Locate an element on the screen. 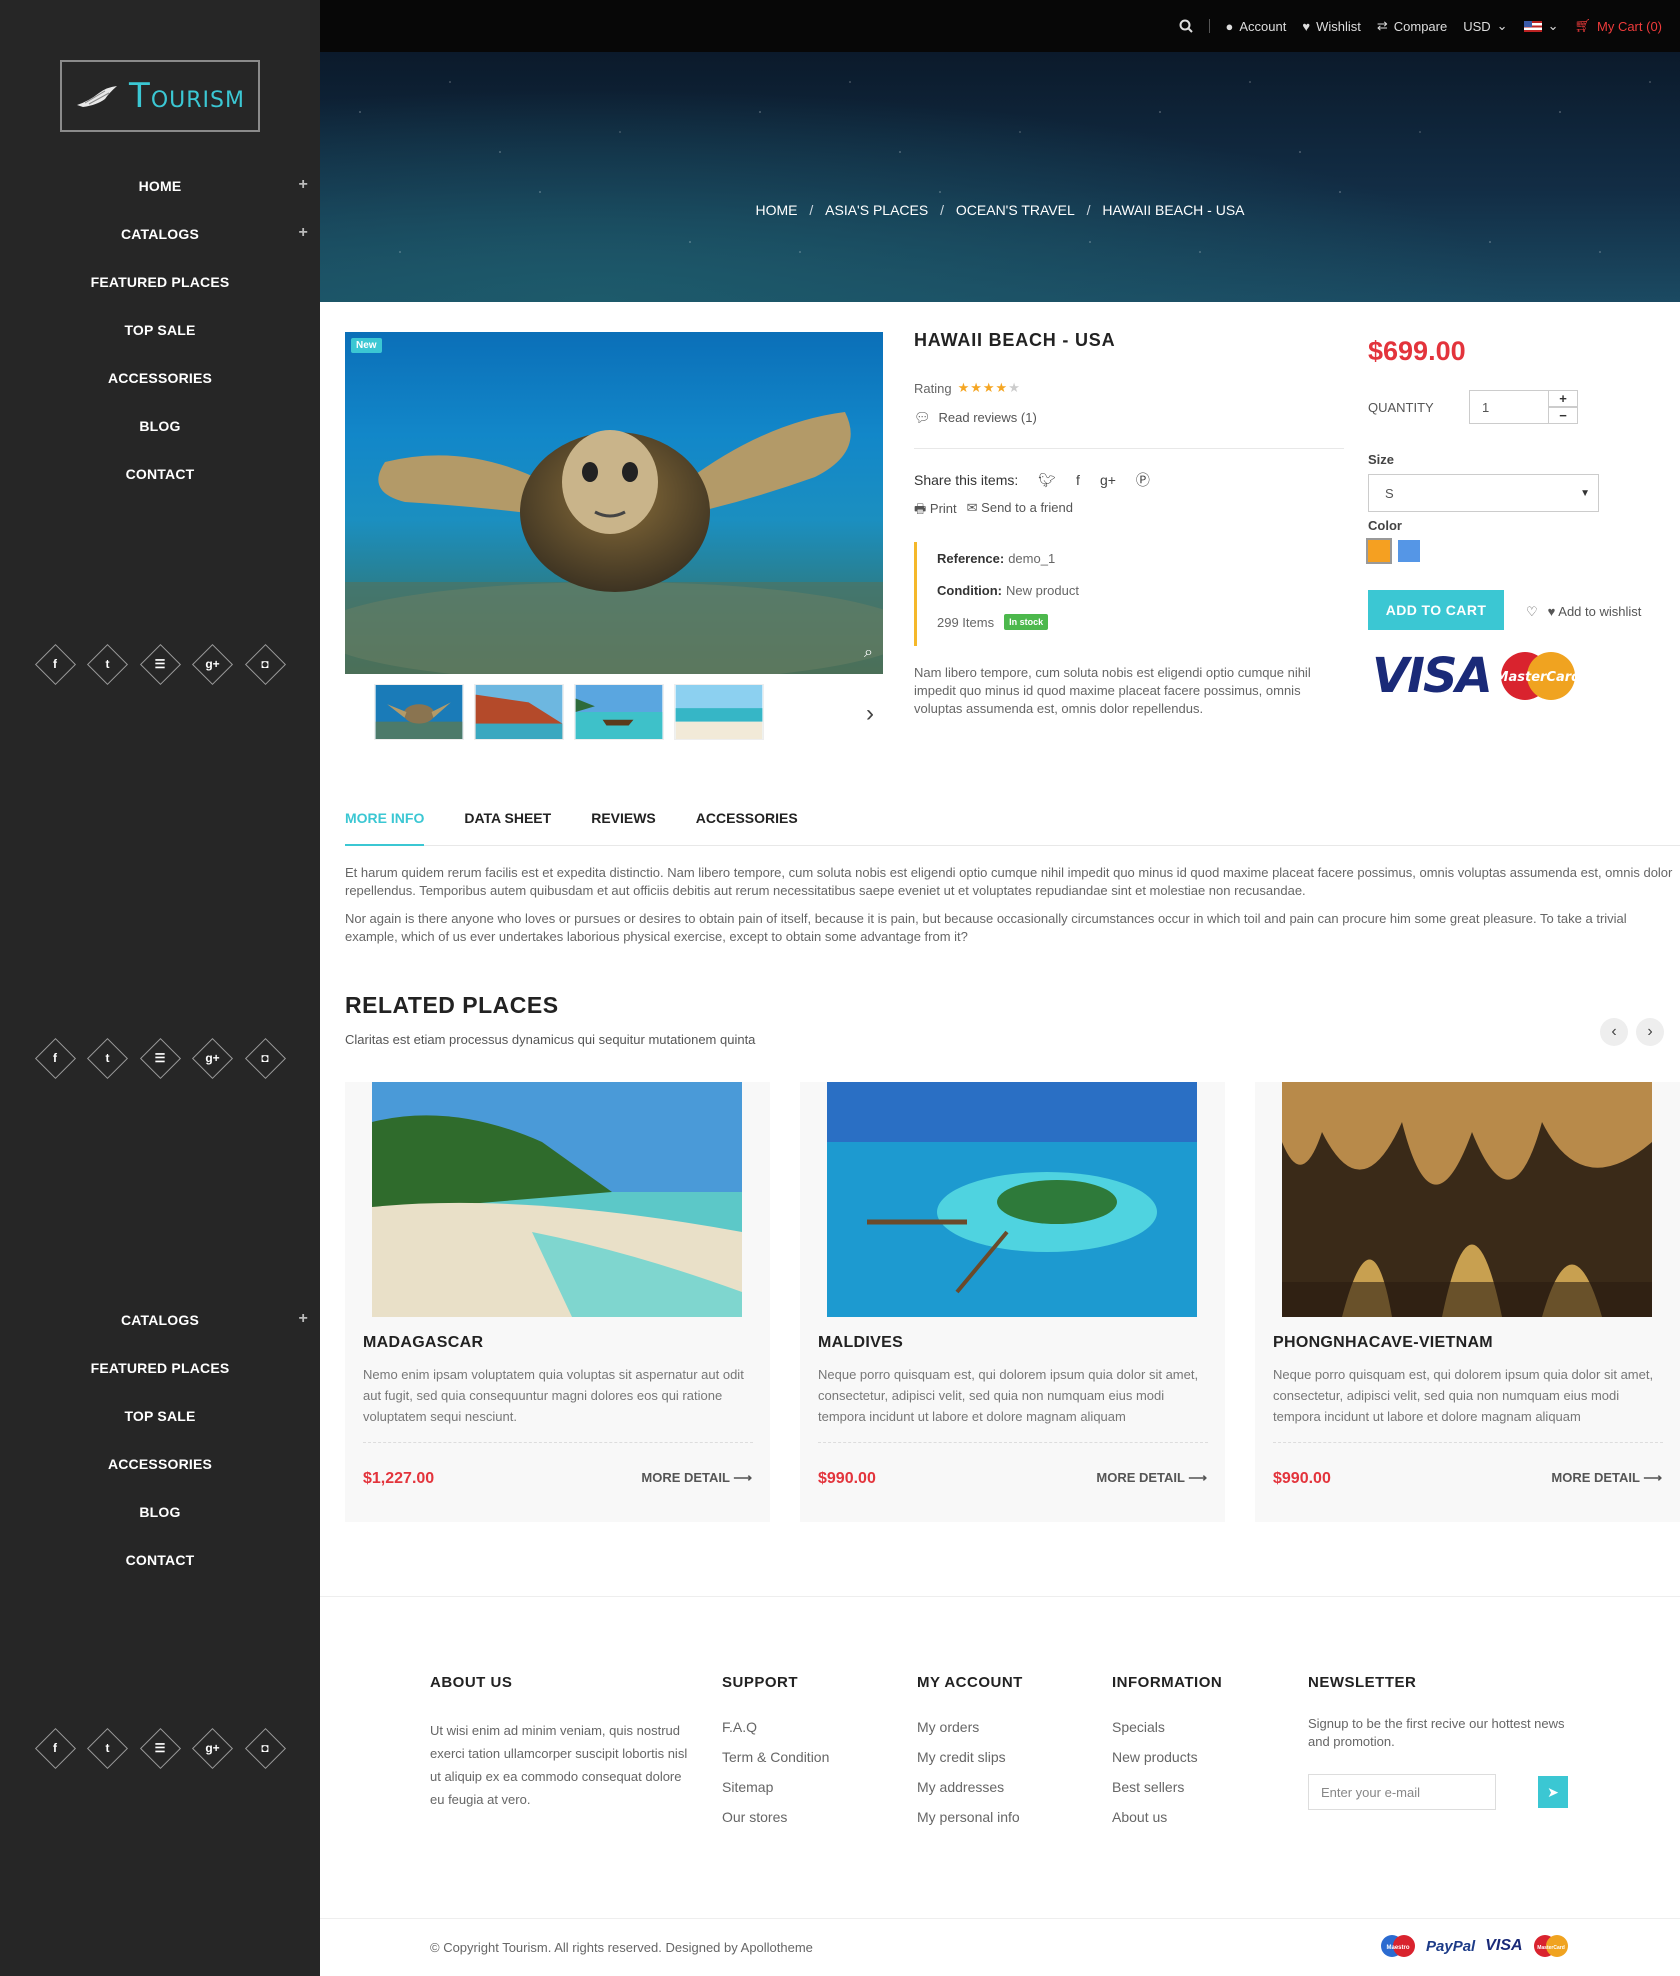  sidebar-item-home: HOME + is located at coordinates (160, 186).